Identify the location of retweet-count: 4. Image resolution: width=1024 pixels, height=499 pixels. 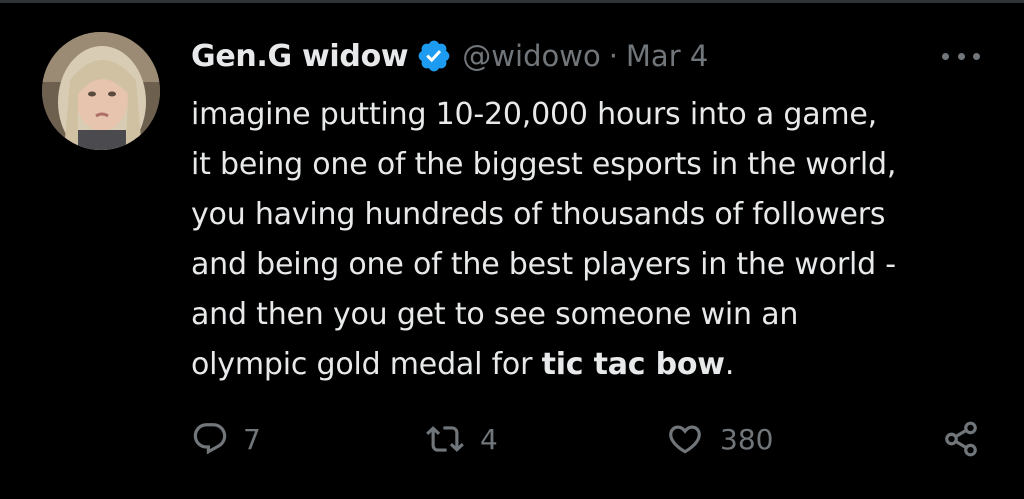
(489, 439).